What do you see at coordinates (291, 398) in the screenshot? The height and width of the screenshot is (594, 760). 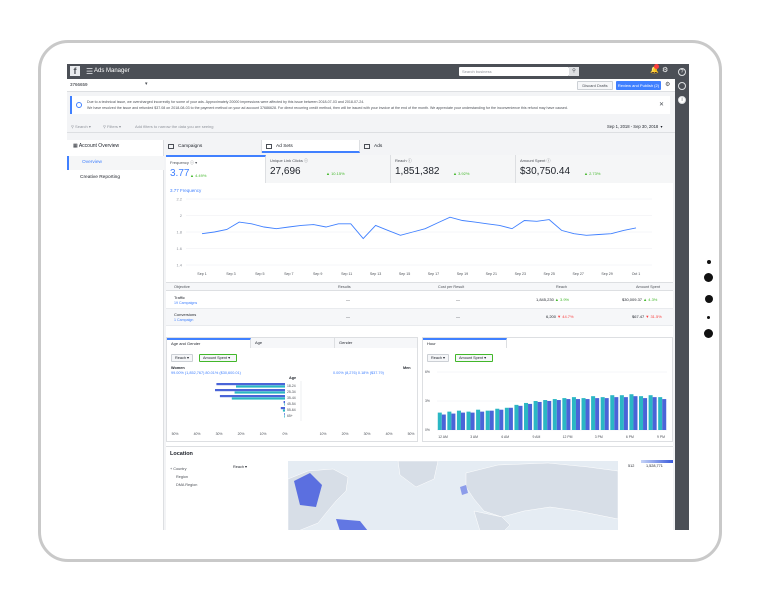 I see `age-group-label: 35-44` at bounding box center [291, 398].